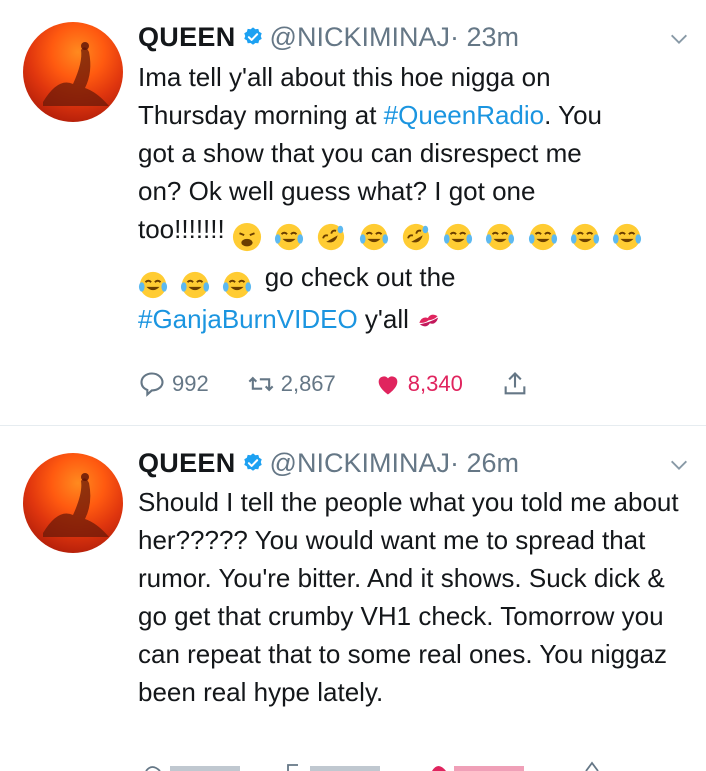 Image resolution: width=706 pixels, height=771 pixels. Describe the element at coordinates (360, 153) in the screenshot. I see `tweet-line: got a show that you can disrespect me` at that location.